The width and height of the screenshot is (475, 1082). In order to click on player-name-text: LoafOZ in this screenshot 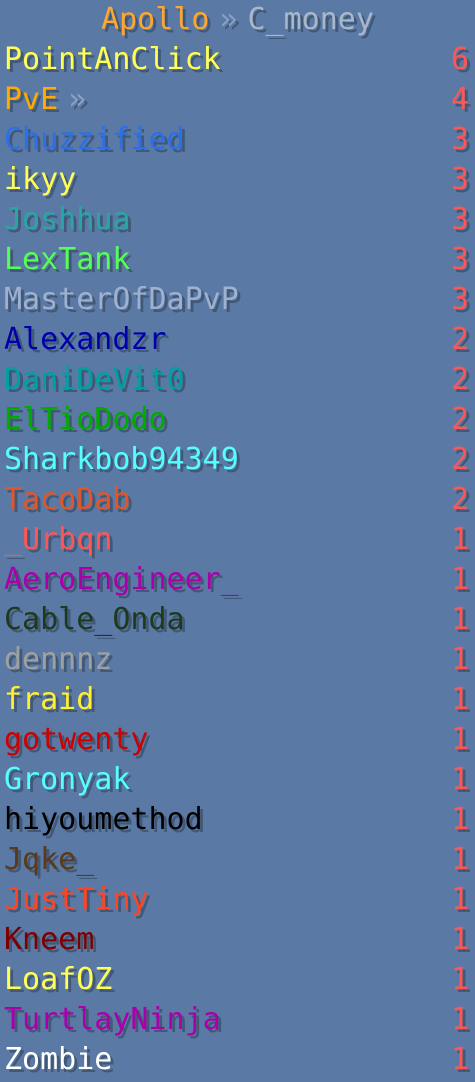, I will do `click(58, 979)`.